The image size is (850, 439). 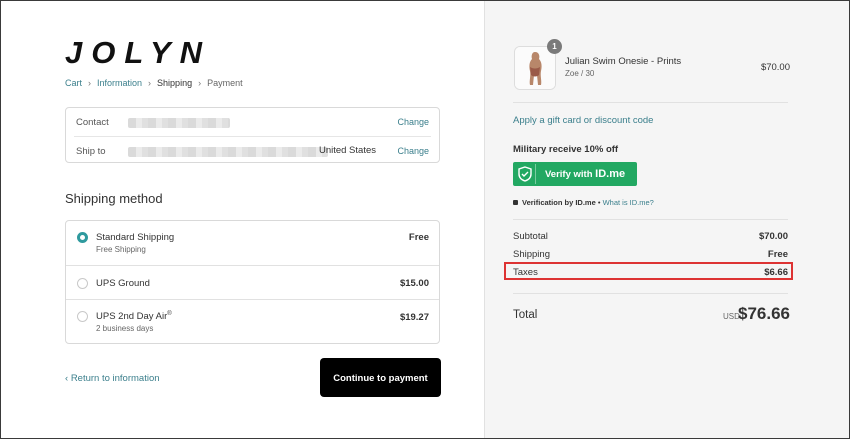 I want to click on ship-to-country: United States, so click(x=347, y=150).